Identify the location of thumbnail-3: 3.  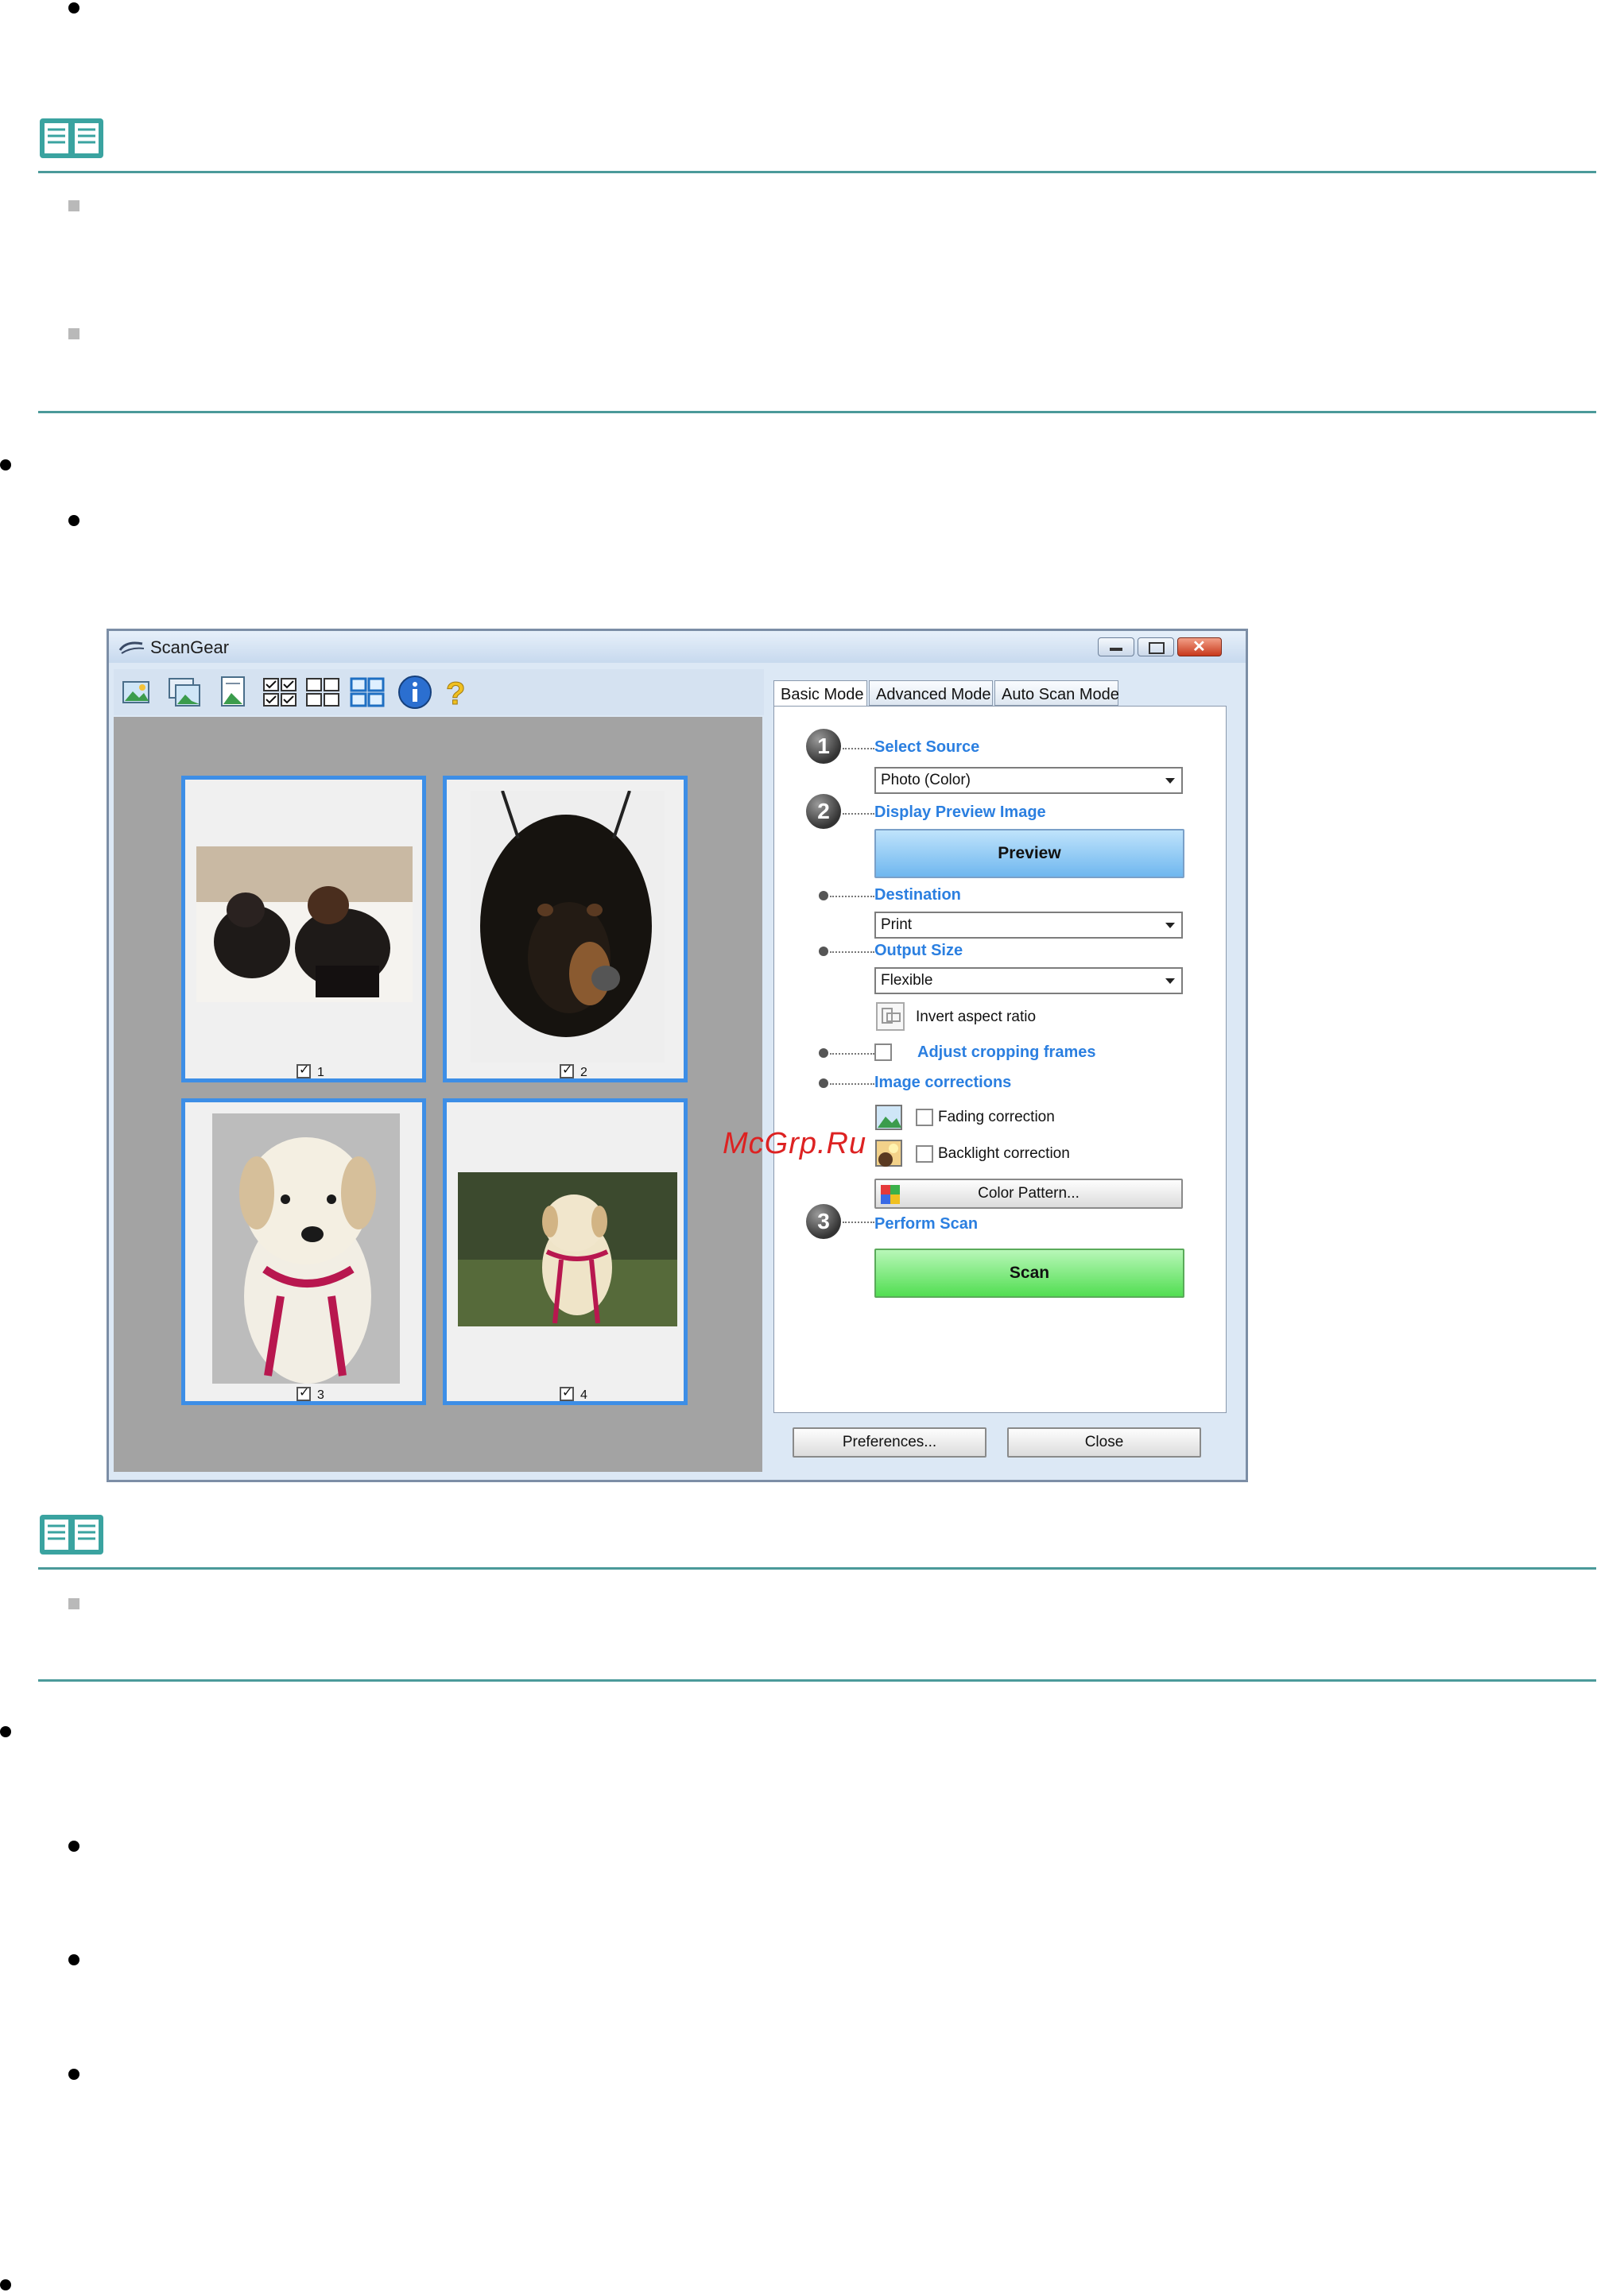
(304, 1251).